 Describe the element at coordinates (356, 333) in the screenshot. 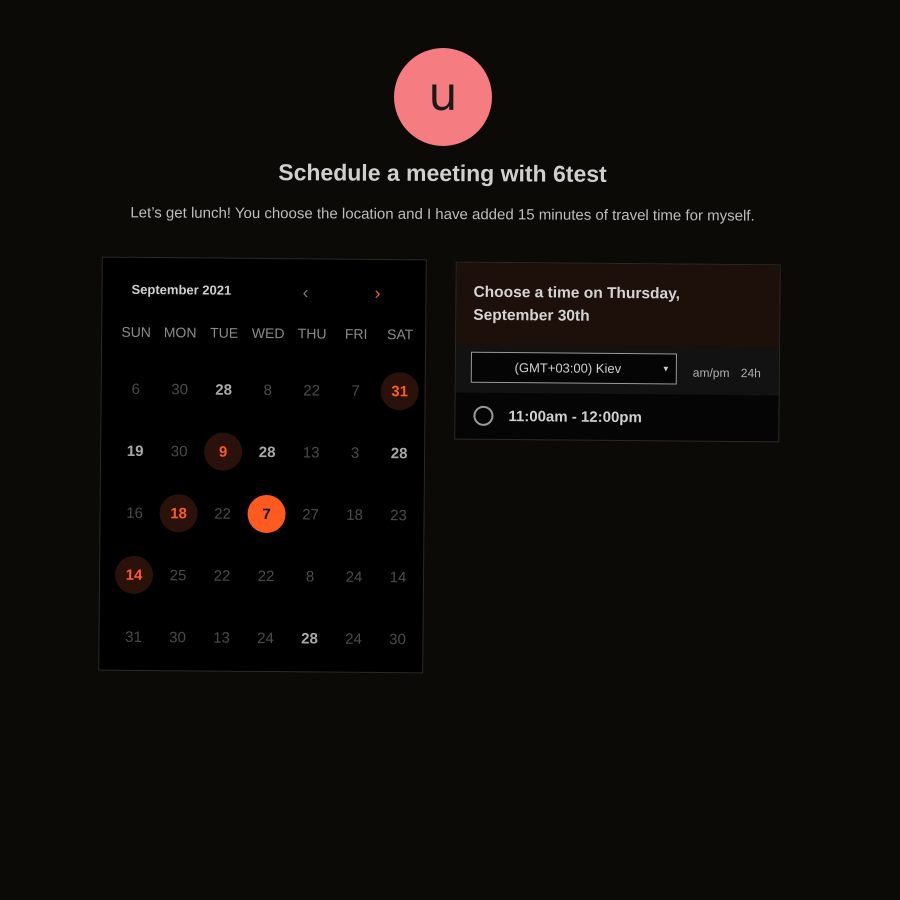

I see `weekday-label: FRI` at that location.